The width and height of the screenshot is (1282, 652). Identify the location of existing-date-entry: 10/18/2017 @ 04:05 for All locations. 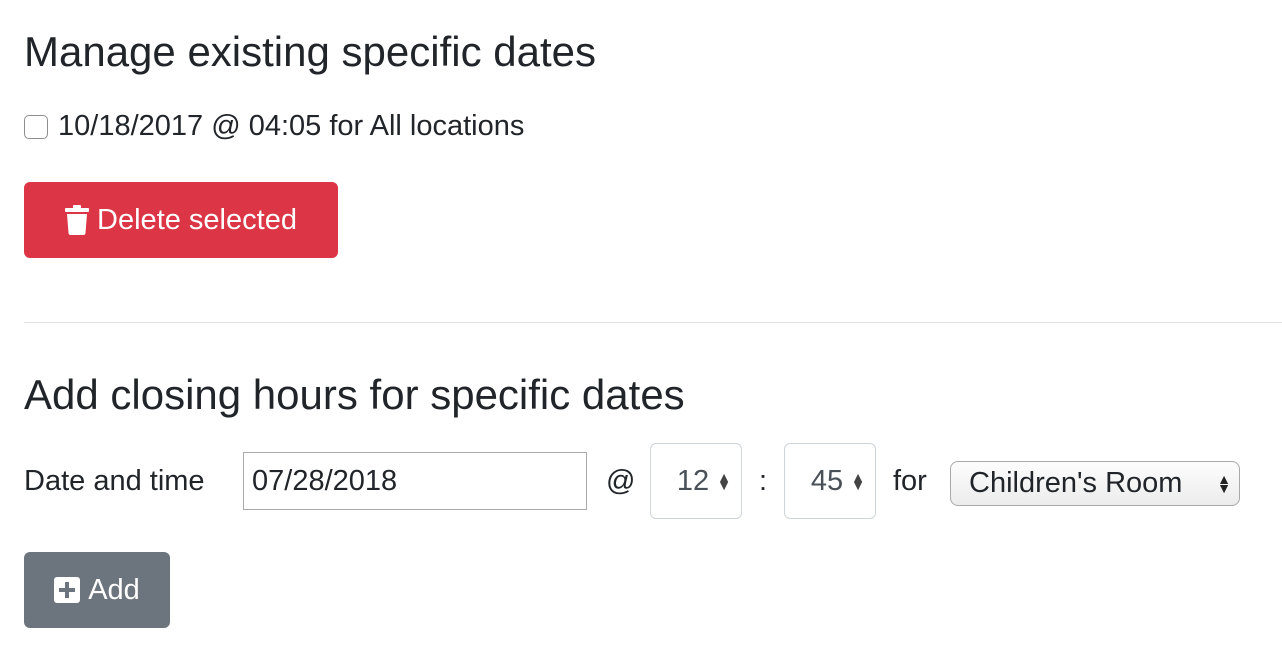
(274, 126).